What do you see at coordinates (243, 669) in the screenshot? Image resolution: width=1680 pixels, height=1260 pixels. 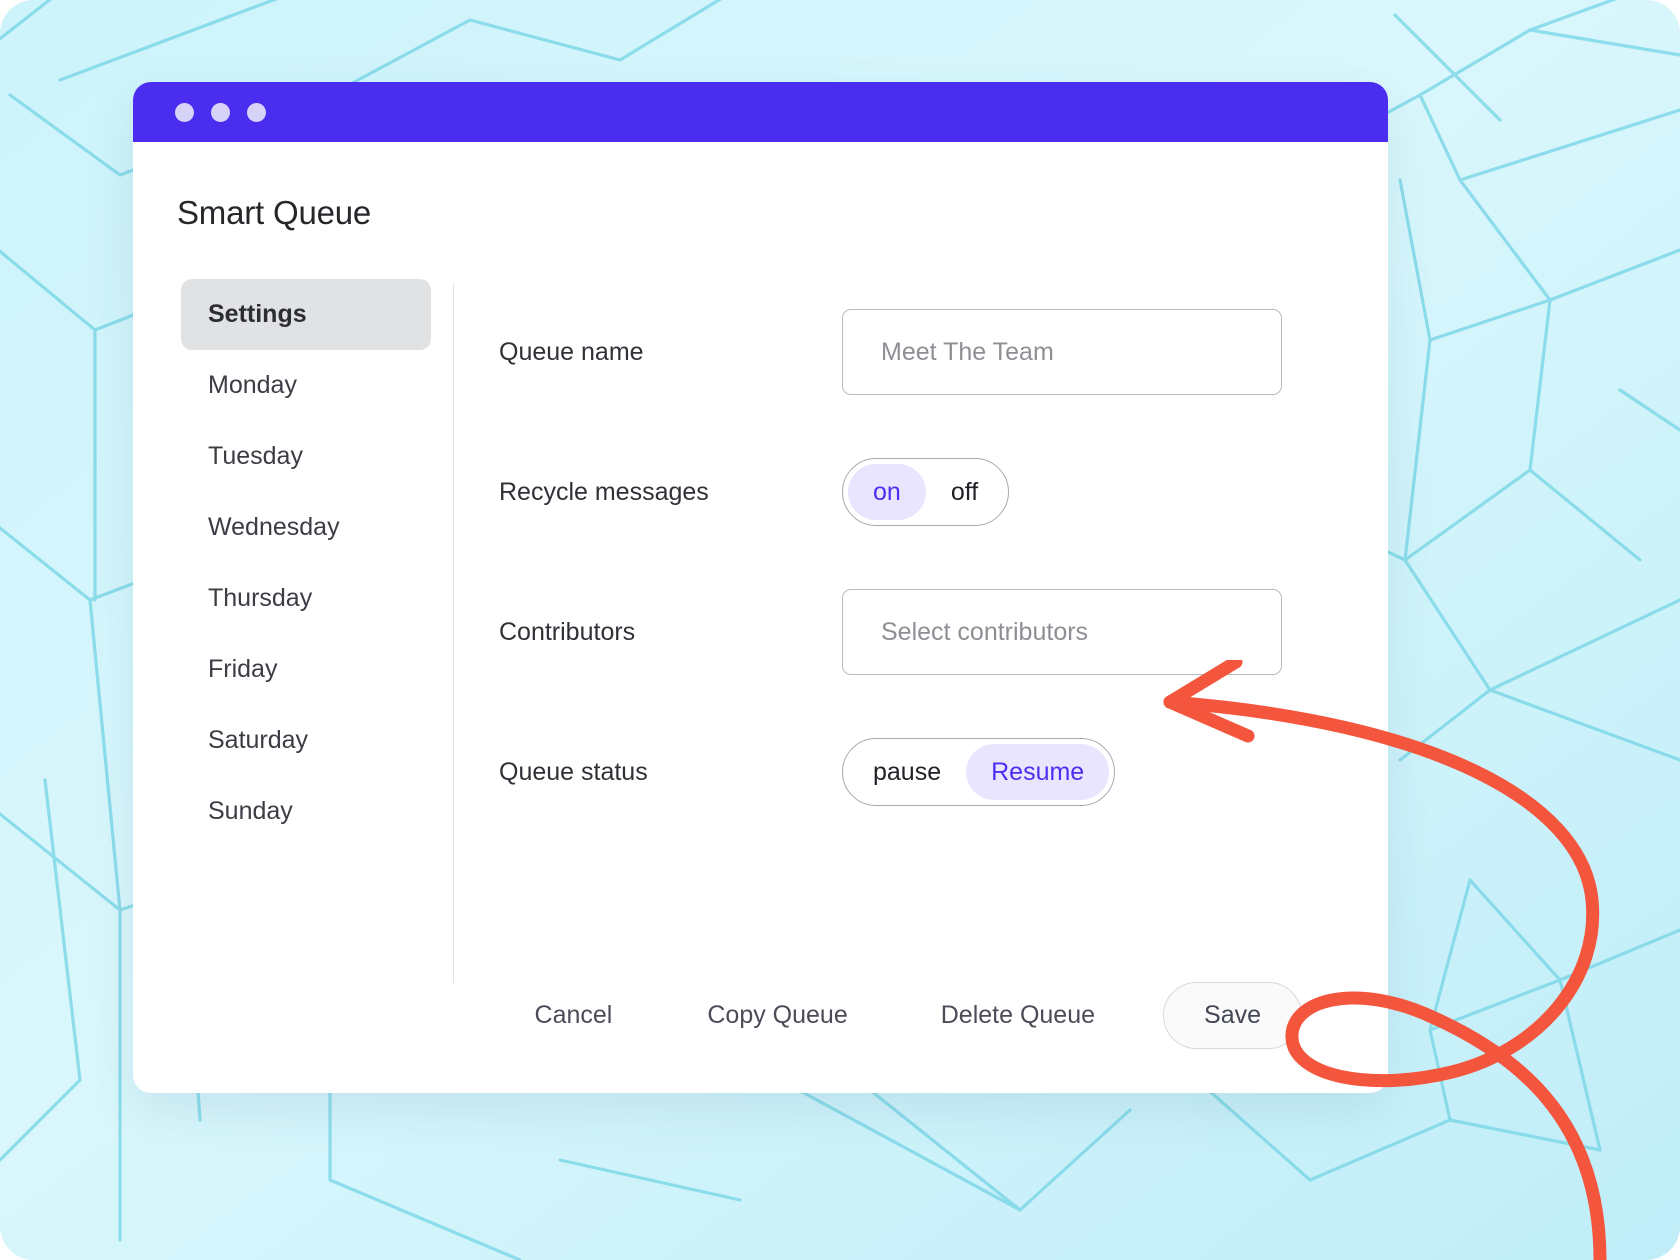 I see `sidebar-item-label: Friday` at bounding box center [243, 669].